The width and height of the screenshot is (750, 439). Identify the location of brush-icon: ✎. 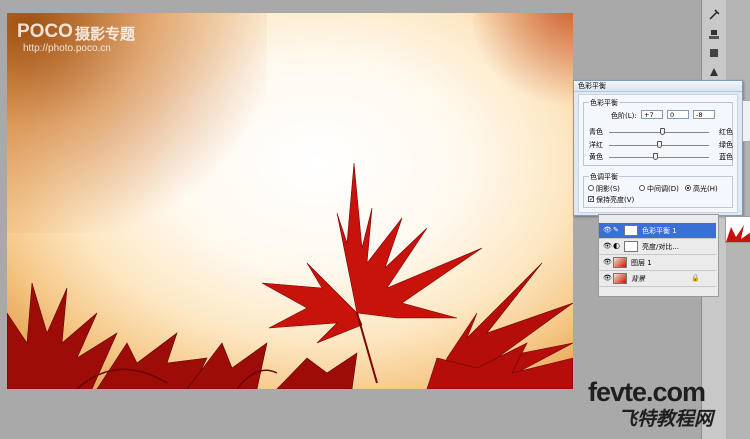
(616, 230).